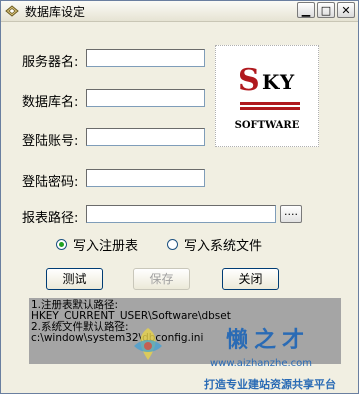  I want to click on server-input, so click(145, 58).